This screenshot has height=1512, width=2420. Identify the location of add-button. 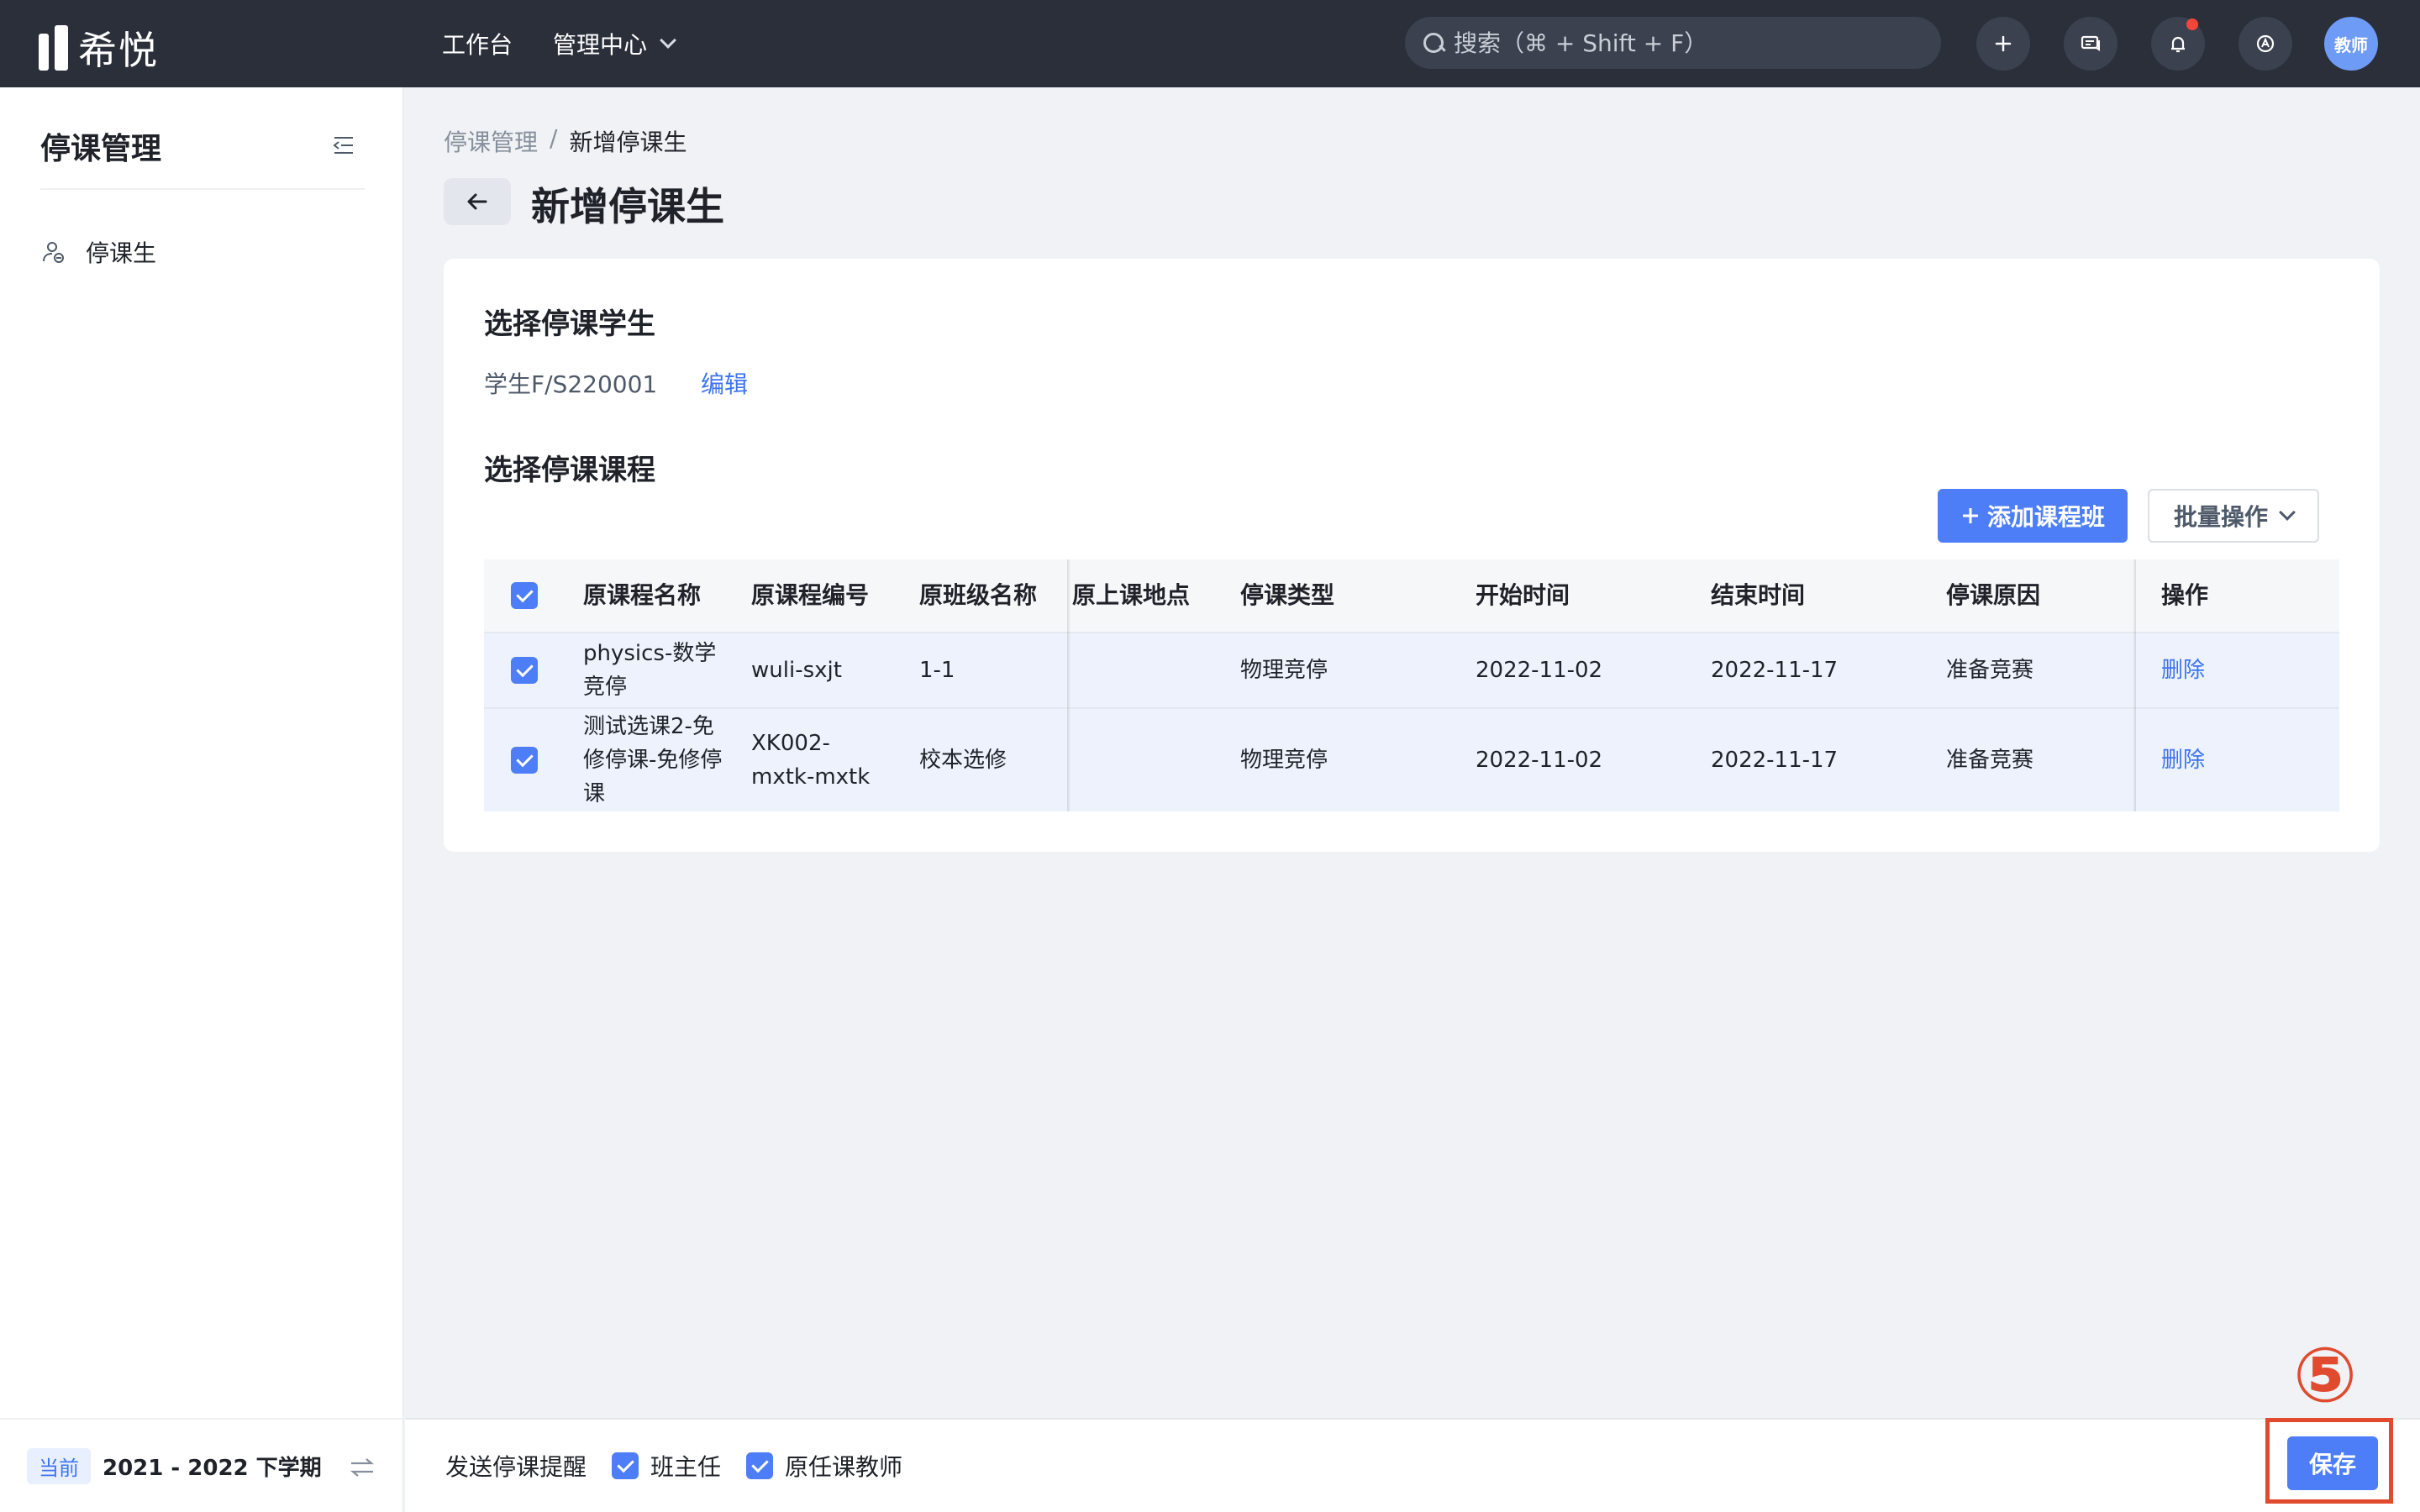
(2003, 44).